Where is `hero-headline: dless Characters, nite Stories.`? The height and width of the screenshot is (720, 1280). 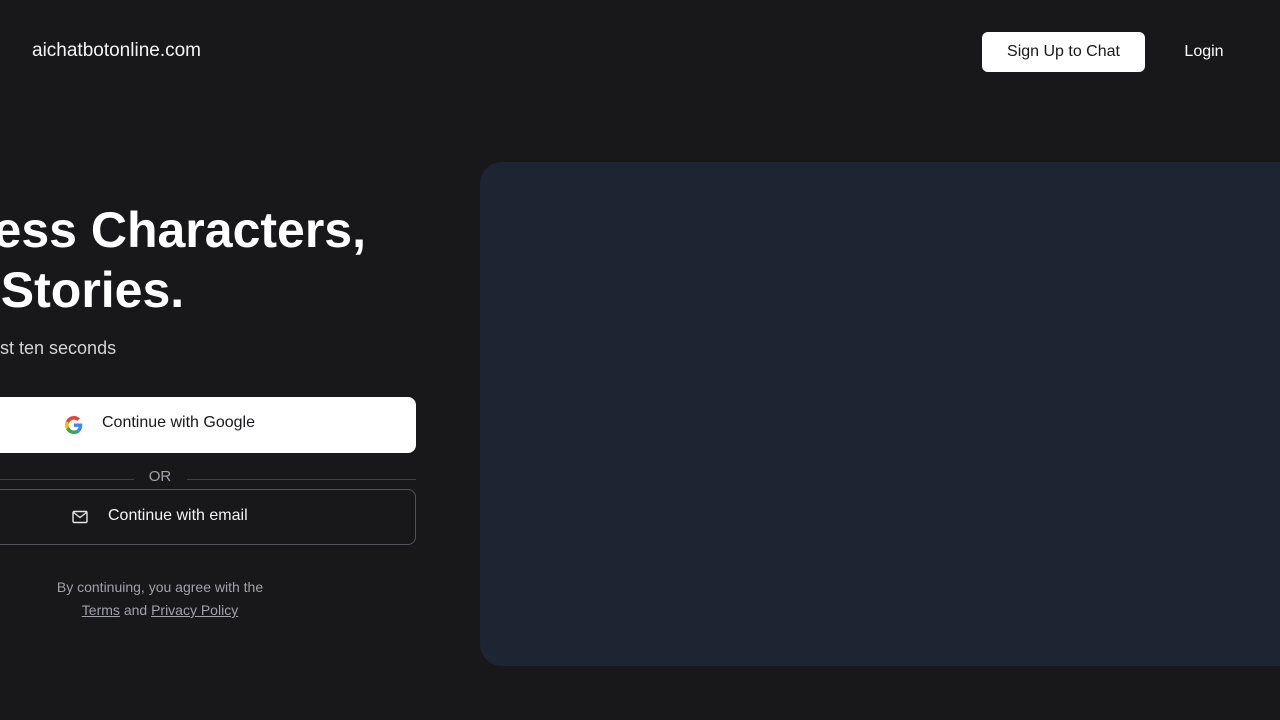
hero-headline: dless Characters, nite Stories. is located at coordinates (183, 260).